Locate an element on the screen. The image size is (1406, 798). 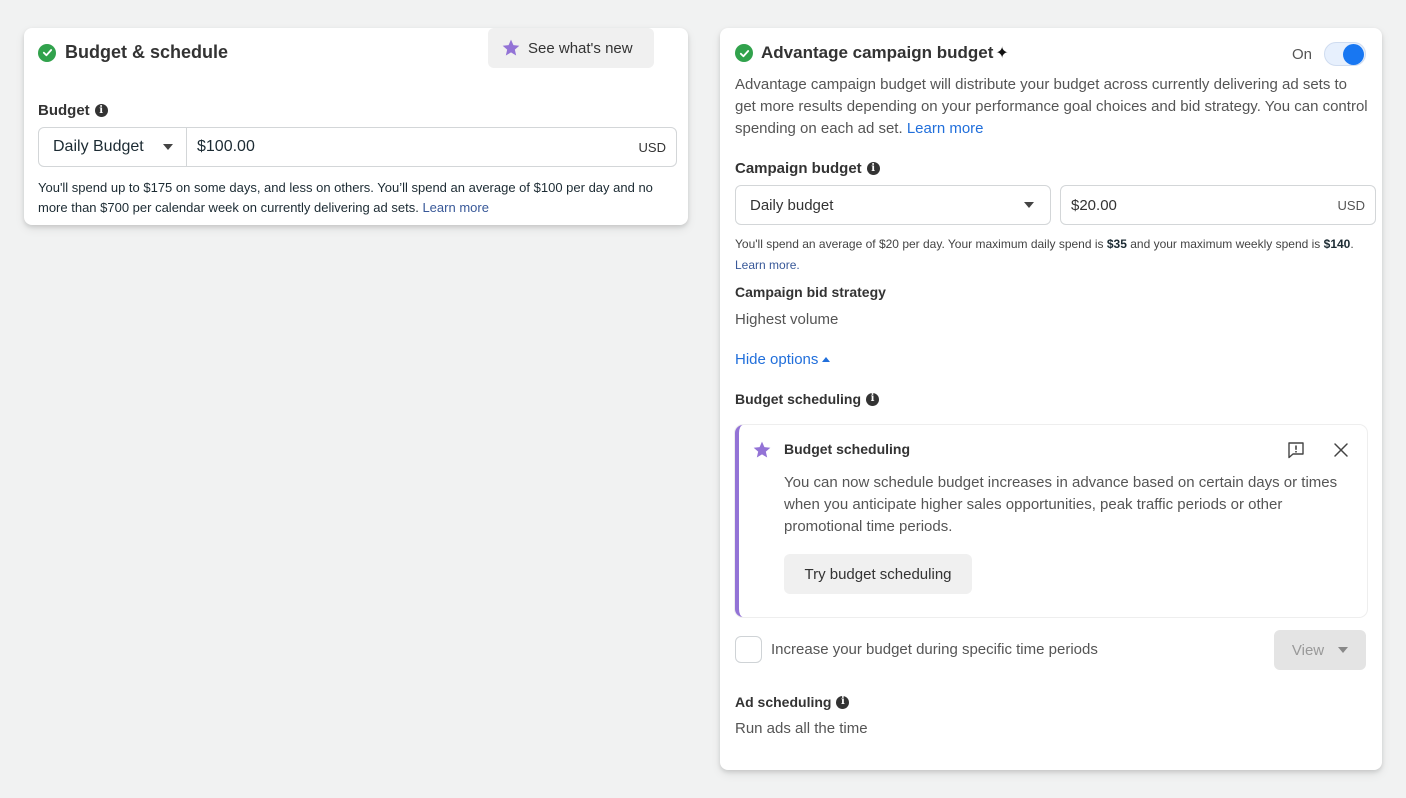
advantage-toggle is located at coordinates (1345, 54).